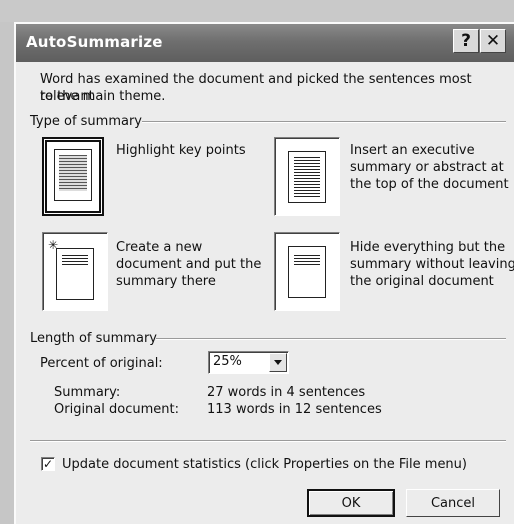 The height and width of the screenshot is (524, 514). I want to click on highlight-document-icon, so click(73, 175).